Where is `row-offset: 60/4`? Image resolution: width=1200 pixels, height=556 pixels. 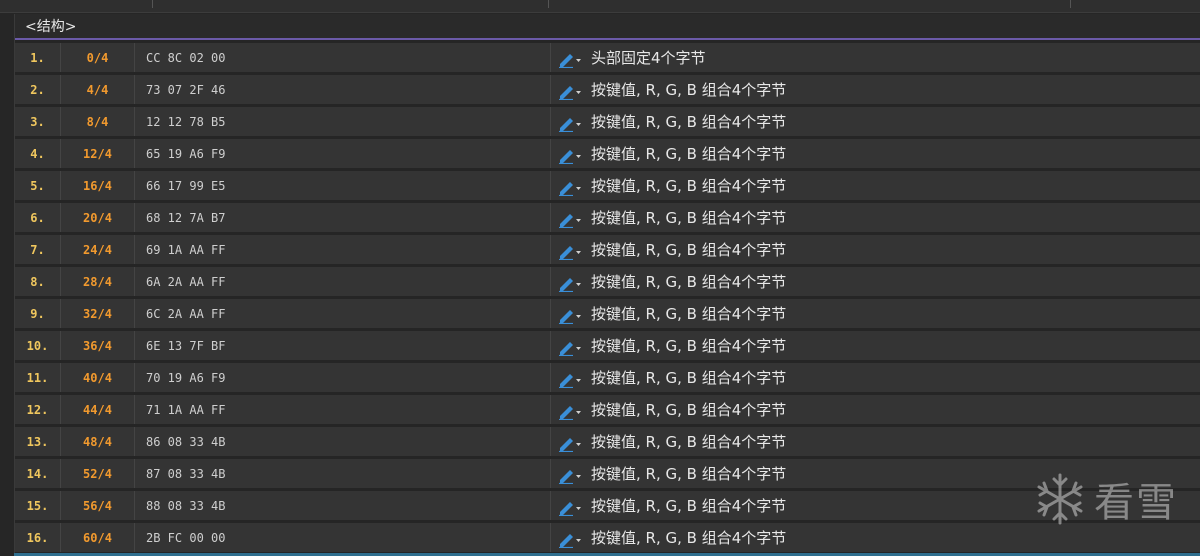
row-offset: 60/4 is located at coordinates (98, 537).